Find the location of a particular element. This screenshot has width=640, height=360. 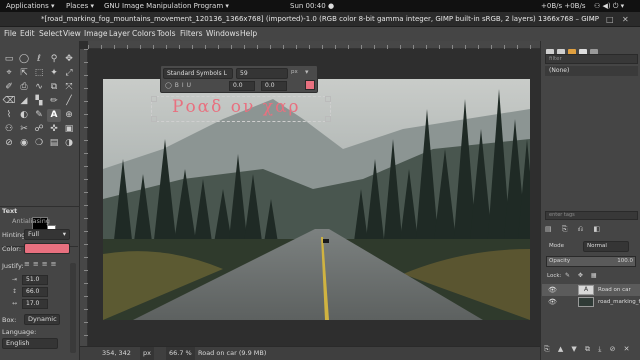

gradient-tool-icon: ▚ is located at coordinates (39, 101).